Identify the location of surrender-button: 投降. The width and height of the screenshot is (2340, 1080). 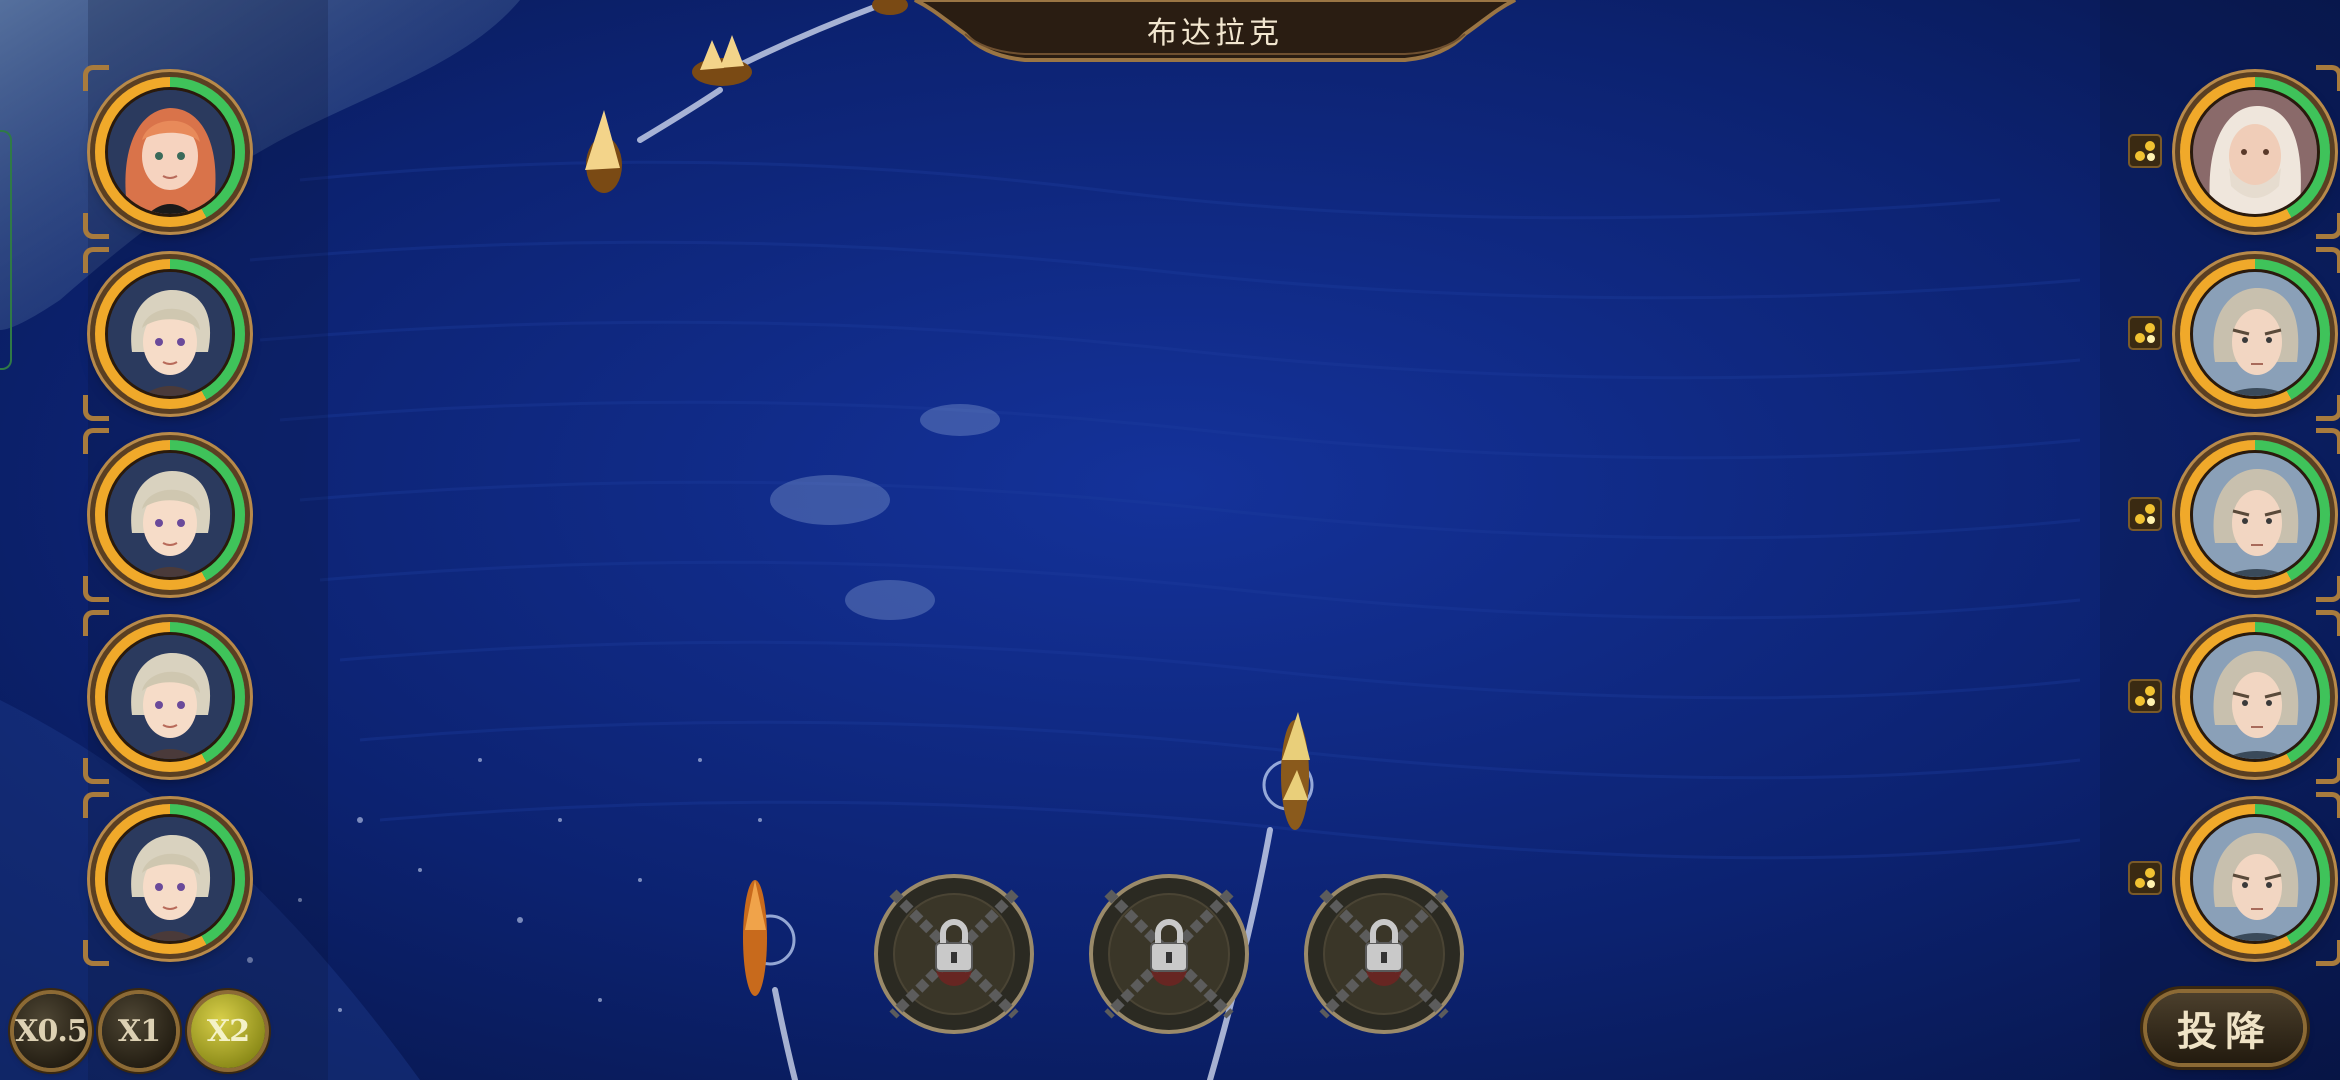
(2225, 1028).